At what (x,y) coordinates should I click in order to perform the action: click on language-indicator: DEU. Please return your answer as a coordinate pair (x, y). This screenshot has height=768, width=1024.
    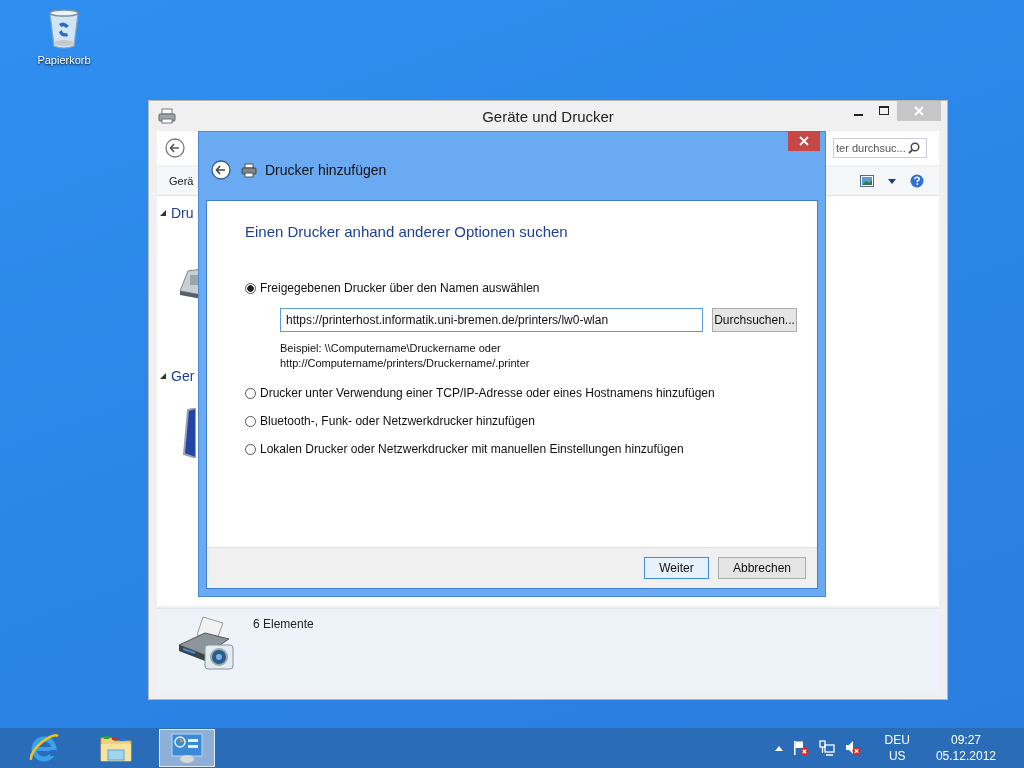
    Looking at the image, I should click on (897, 740).